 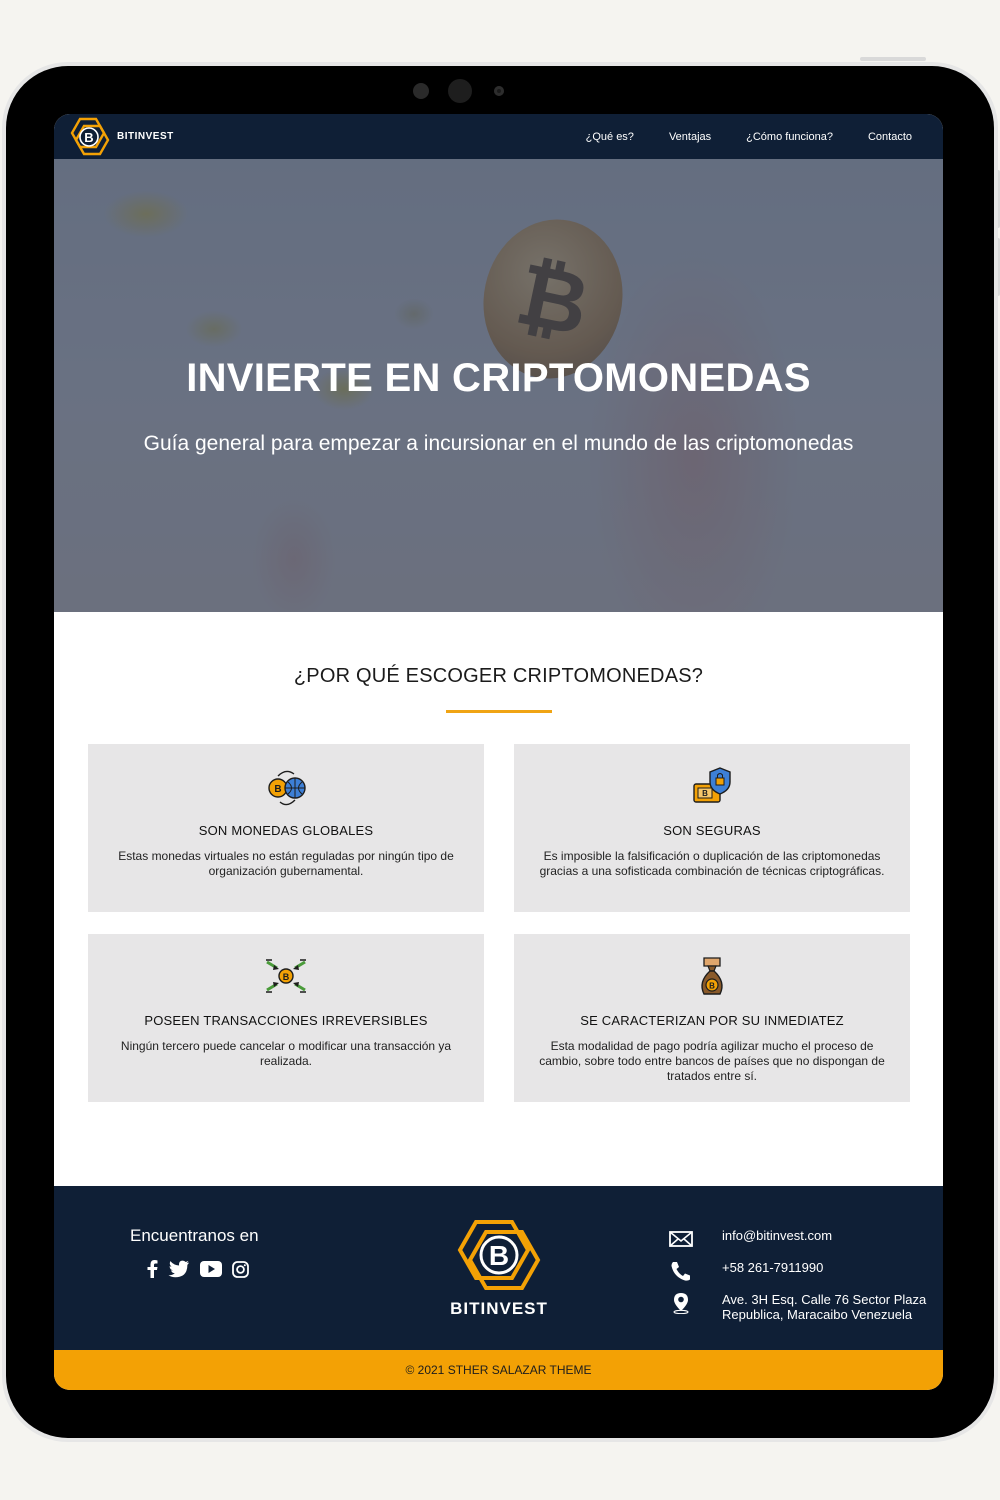 I want to click on bitcoin-arrows-icon: B, so click(x=286, y=976).